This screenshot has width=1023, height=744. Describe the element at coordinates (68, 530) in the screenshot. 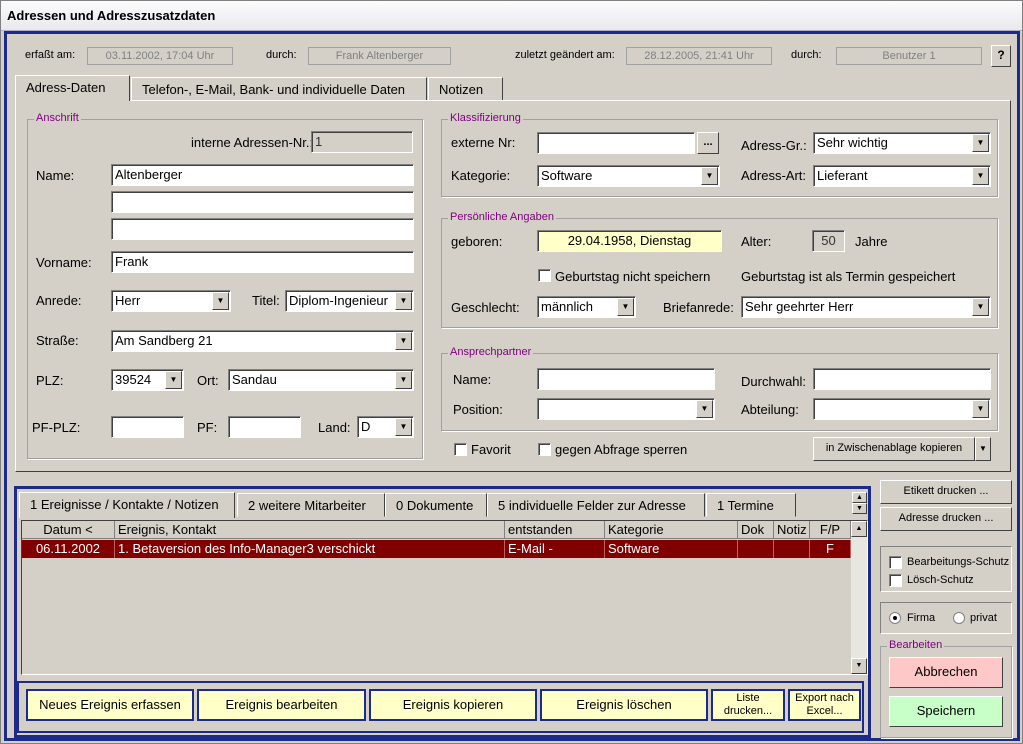

I see `col-datum: Datum <` at that location.